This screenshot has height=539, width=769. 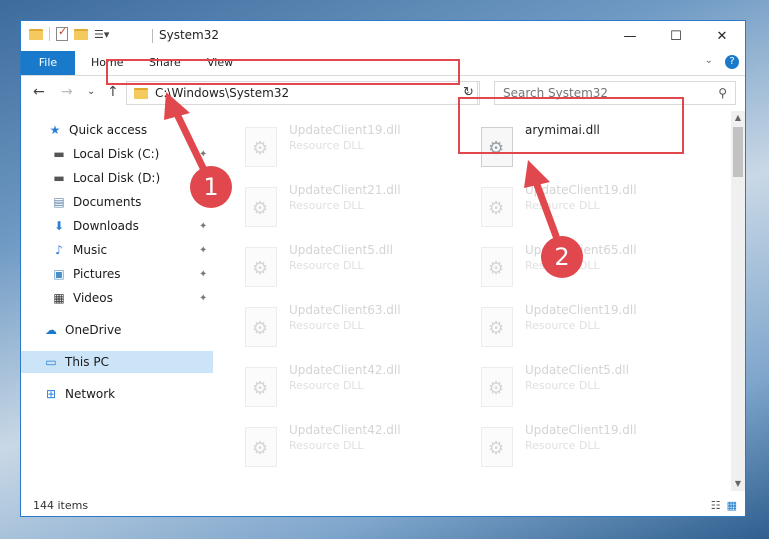 What do you see at coordinates (81, 34) in the screenshot?
I see `new-folder-icon` at bounding box center [81, 34].